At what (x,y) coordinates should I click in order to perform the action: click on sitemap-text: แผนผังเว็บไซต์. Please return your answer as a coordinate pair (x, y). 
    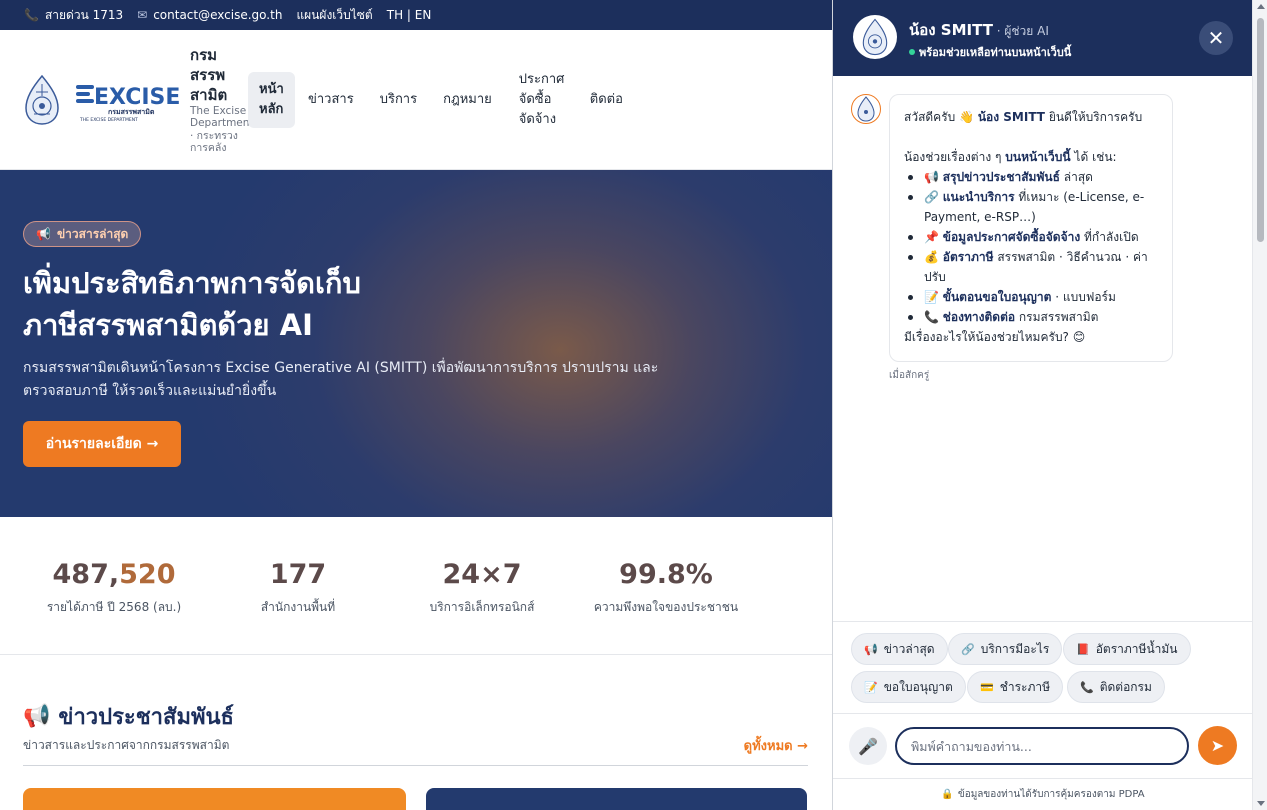
    Looking at the image, I should click on (334, 14).